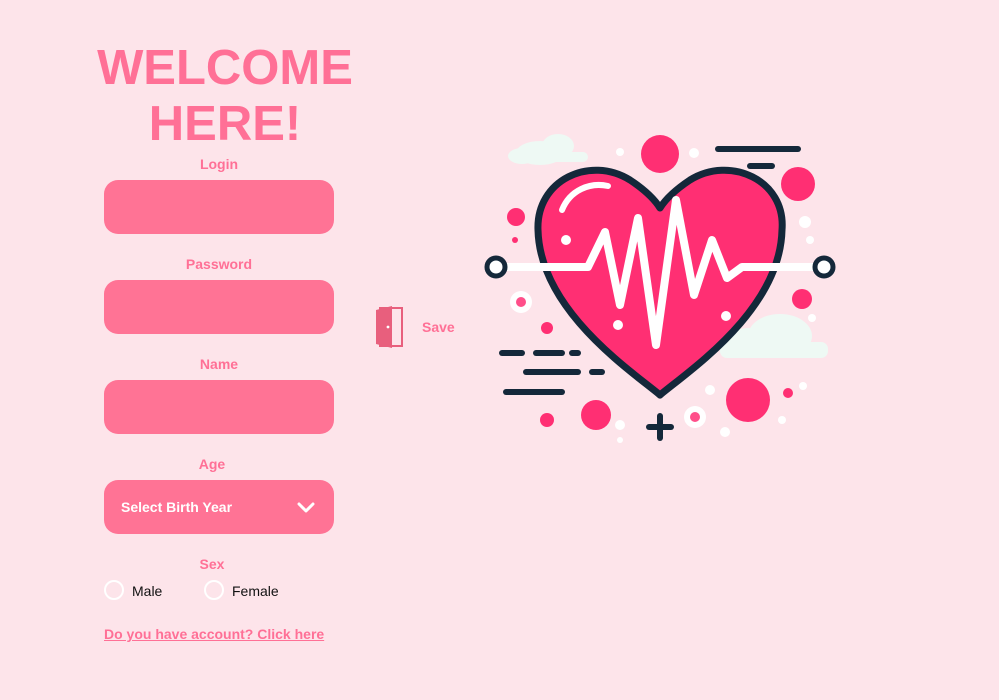 The height and width of the screenshot is (700, 999). I want to click on login-input, so click(219, 207).